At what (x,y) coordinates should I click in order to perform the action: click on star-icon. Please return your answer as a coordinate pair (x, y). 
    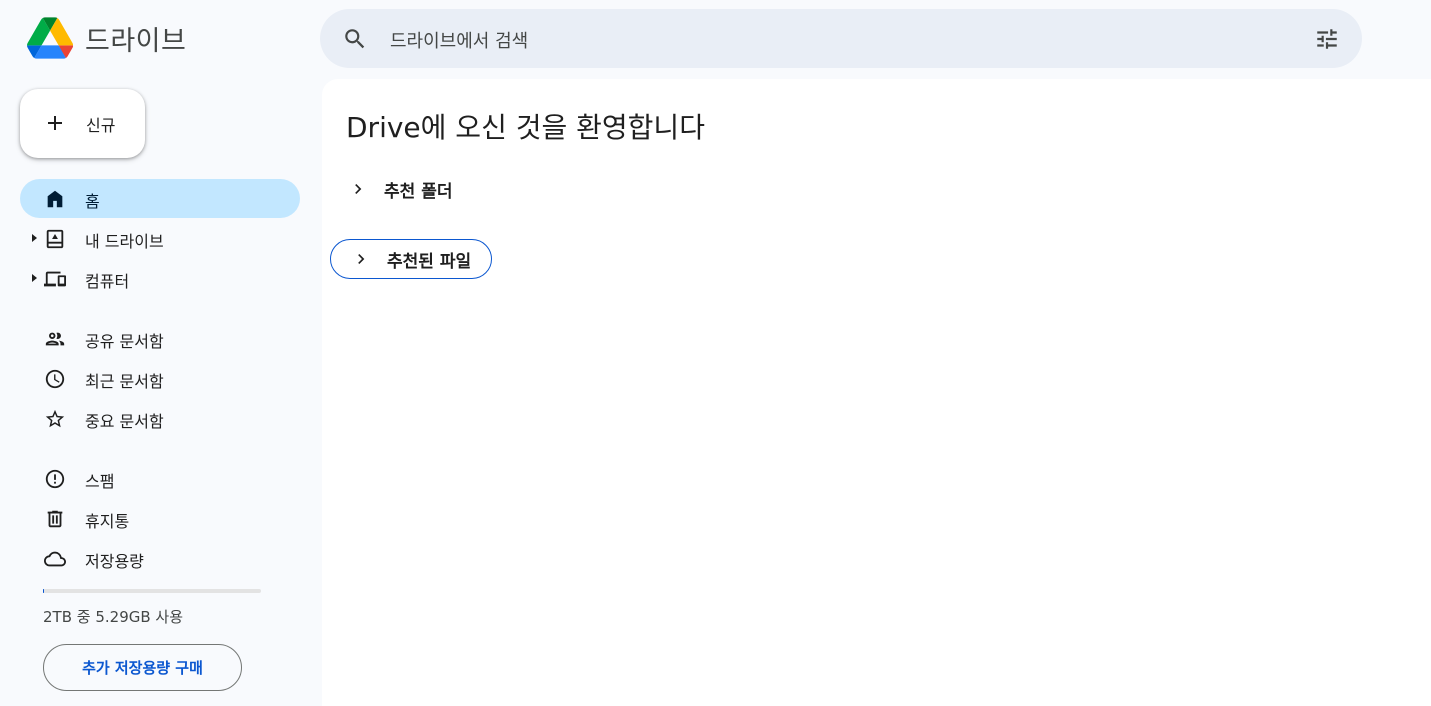
    Looking at the image, I should click on (55, 418).